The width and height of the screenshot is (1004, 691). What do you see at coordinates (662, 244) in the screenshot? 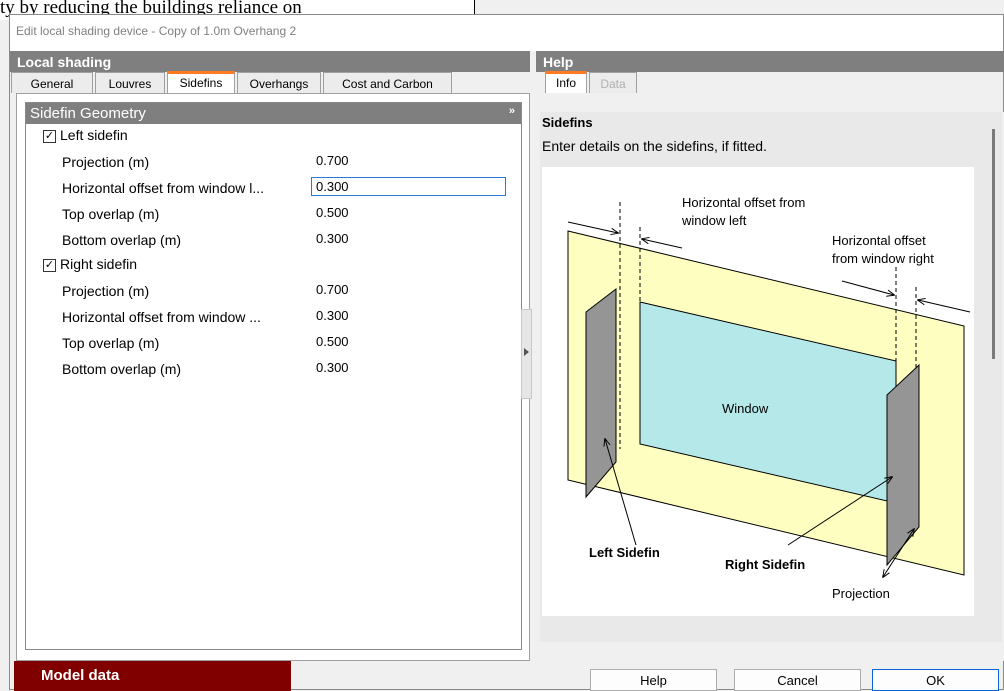
I see `left-offset-arrow-b` at bounding box center [662, 244].